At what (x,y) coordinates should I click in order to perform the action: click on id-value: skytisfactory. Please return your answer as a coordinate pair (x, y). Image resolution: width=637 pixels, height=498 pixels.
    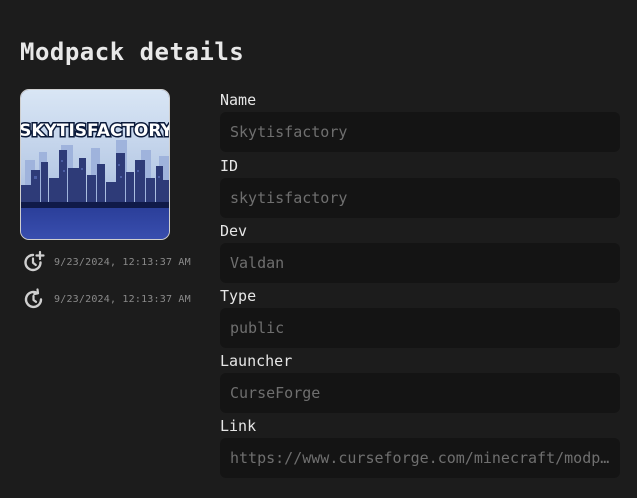
    Looking at the image, I should click on (289, 198).